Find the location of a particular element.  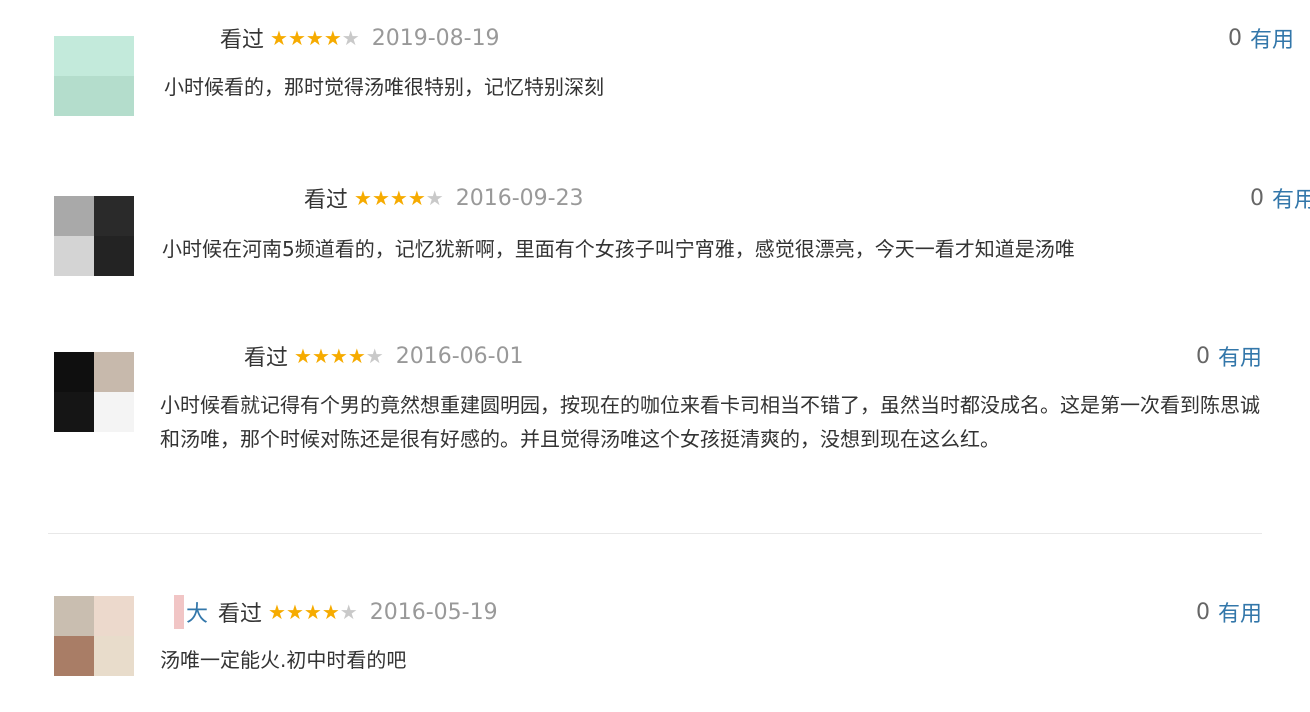

review-meta: 看过 ★ ★ ★ ★ ★ 2016-09-23 is located at coordinates (442, 198).